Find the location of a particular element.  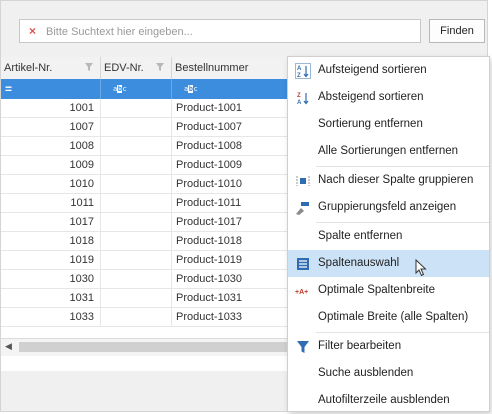

horizontal-scrollbar: ◀ is located at coordinates (151, 347).